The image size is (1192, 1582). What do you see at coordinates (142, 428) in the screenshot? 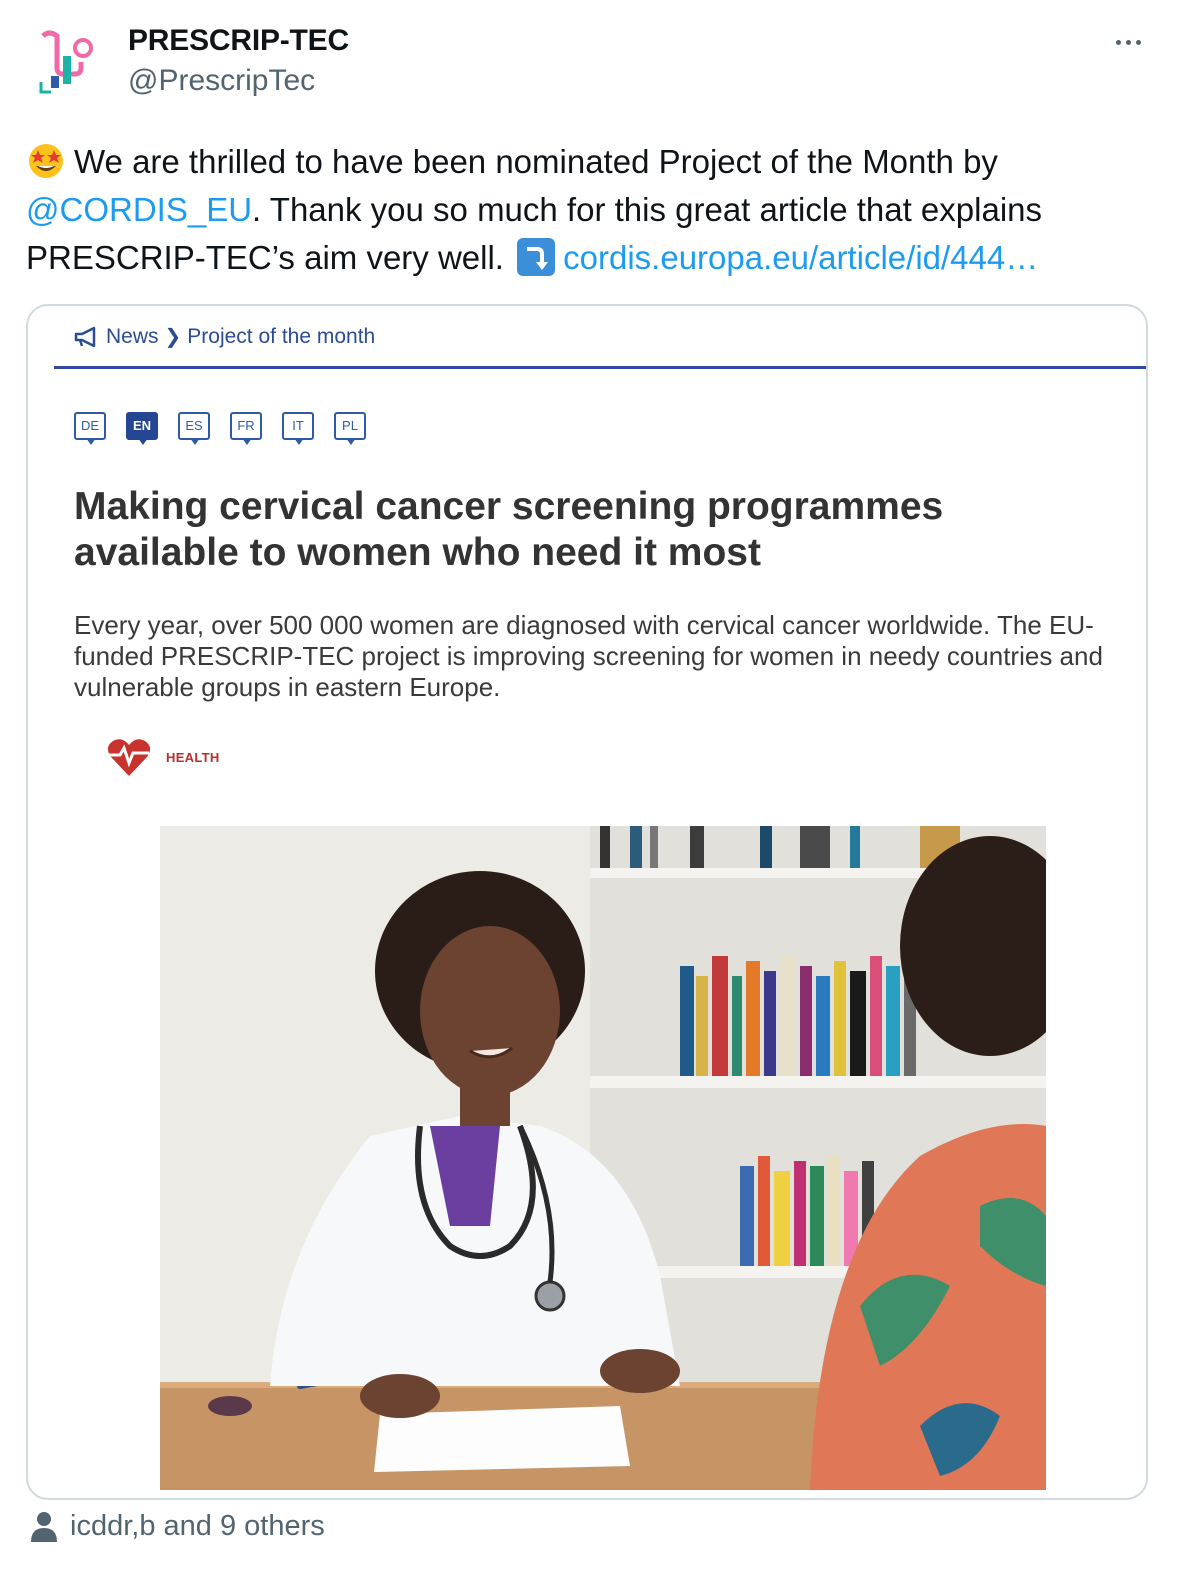
I see `language-option-en: EN` at bounding box center [142, 428].